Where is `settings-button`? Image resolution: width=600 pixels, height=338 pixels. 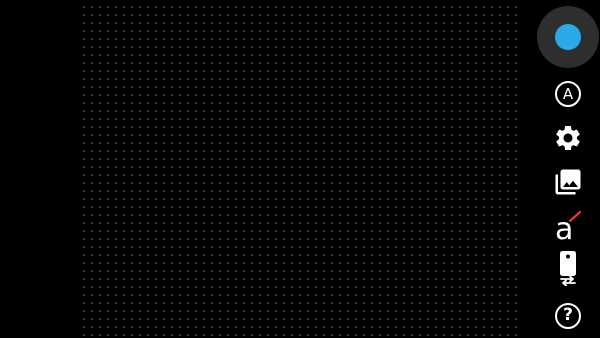
settings-button is located at coordinates (568, 138).